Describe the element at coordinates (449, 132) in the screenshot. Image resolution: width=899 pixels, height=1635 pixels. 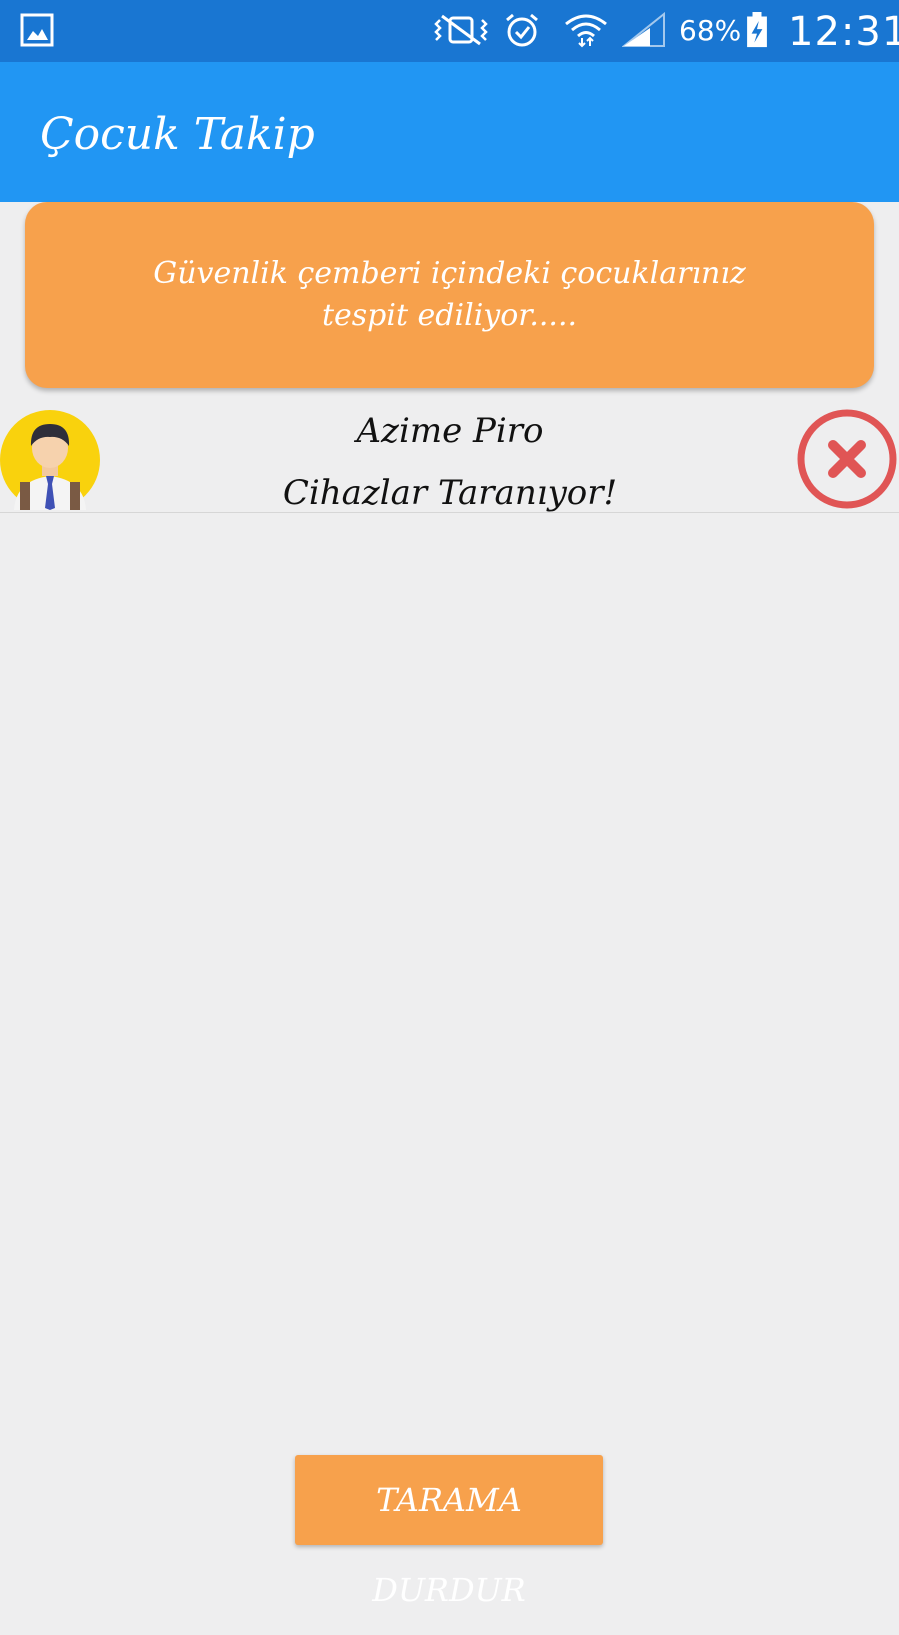
I see `app-bar: Çocuk Takip` at that location.